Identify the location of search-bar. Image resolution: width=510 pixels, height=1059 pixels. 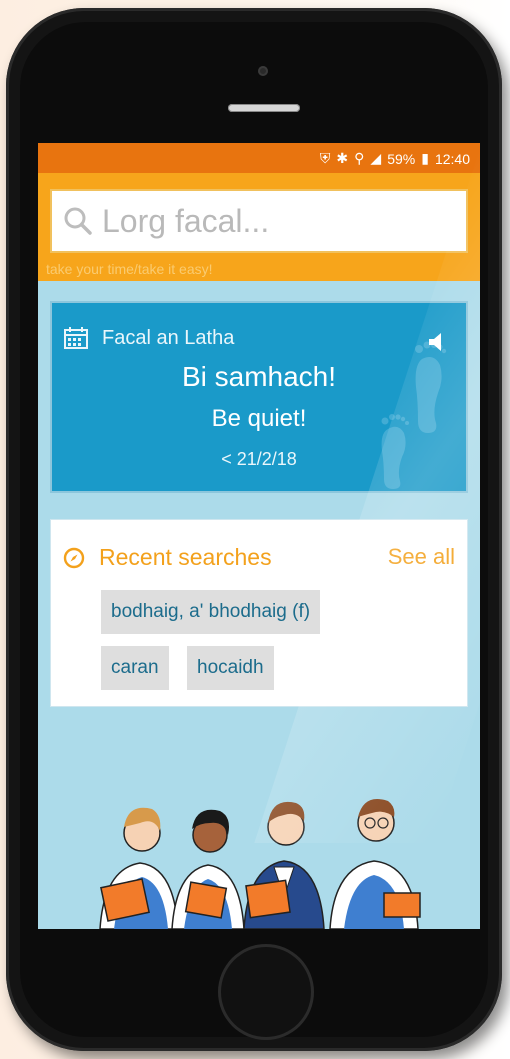
(259, 221).